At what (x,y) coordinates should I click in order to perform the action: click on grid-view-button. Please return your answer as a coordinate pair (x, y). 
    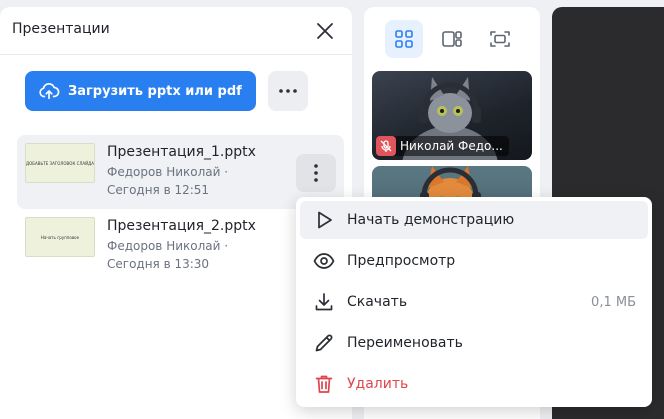
    Looking at the image, I should click on (404, 39).